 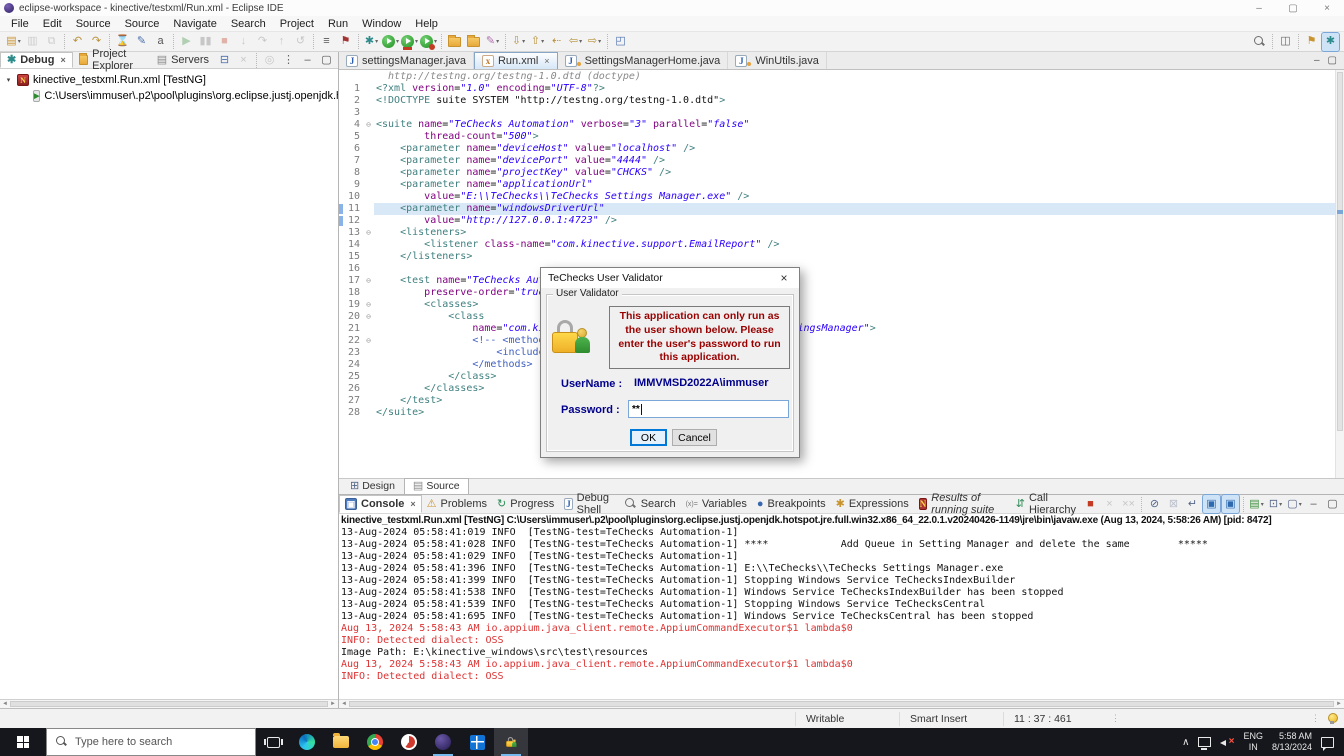 I want to click on code-line-19: 19 ⊖ <classes>, so click(x=841, y=305).